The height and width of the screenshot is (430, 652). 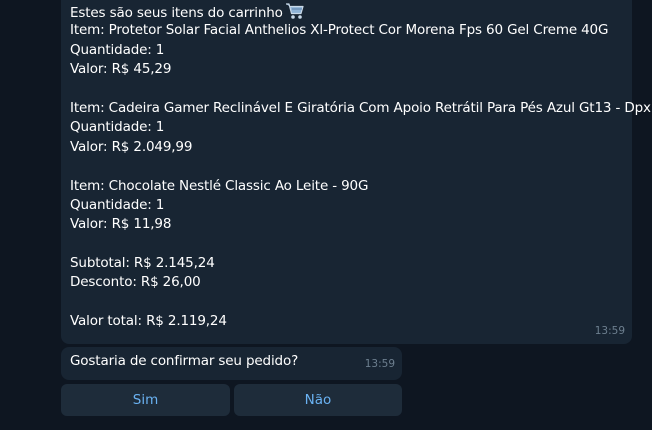 What do you see at coordinates (117, 204) in the screenshot?
I see `item-3-quantity: Quantidade: 1` at bounding box center [117, 204].